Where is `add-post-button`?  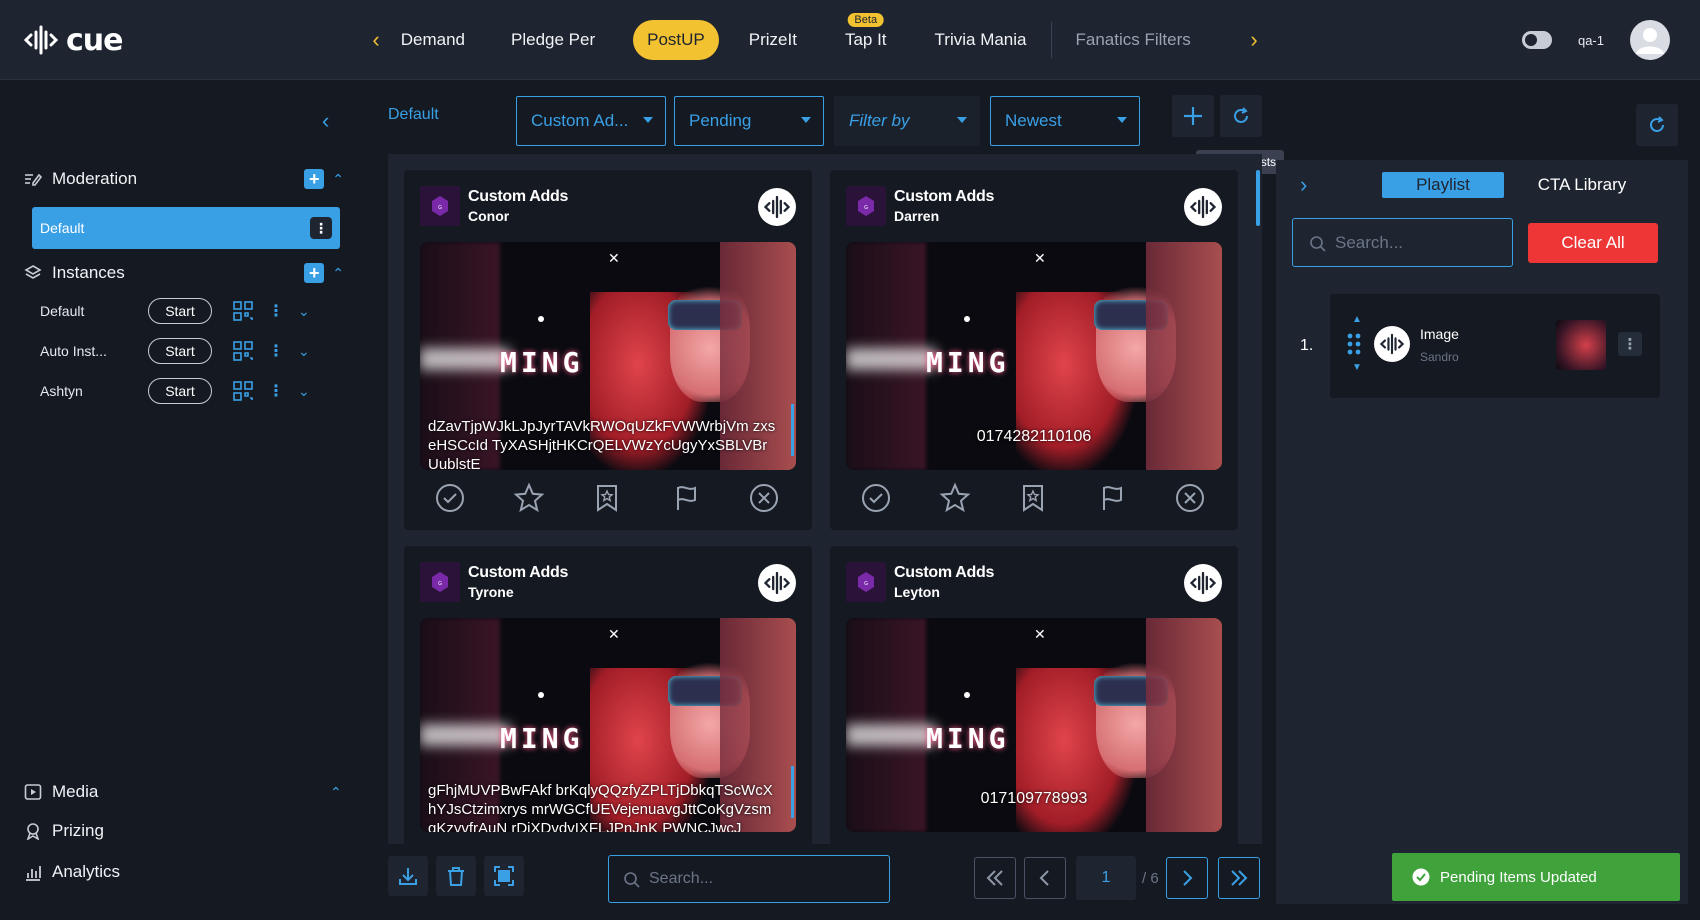
add-post-button is located at coordinates (1193, 116).